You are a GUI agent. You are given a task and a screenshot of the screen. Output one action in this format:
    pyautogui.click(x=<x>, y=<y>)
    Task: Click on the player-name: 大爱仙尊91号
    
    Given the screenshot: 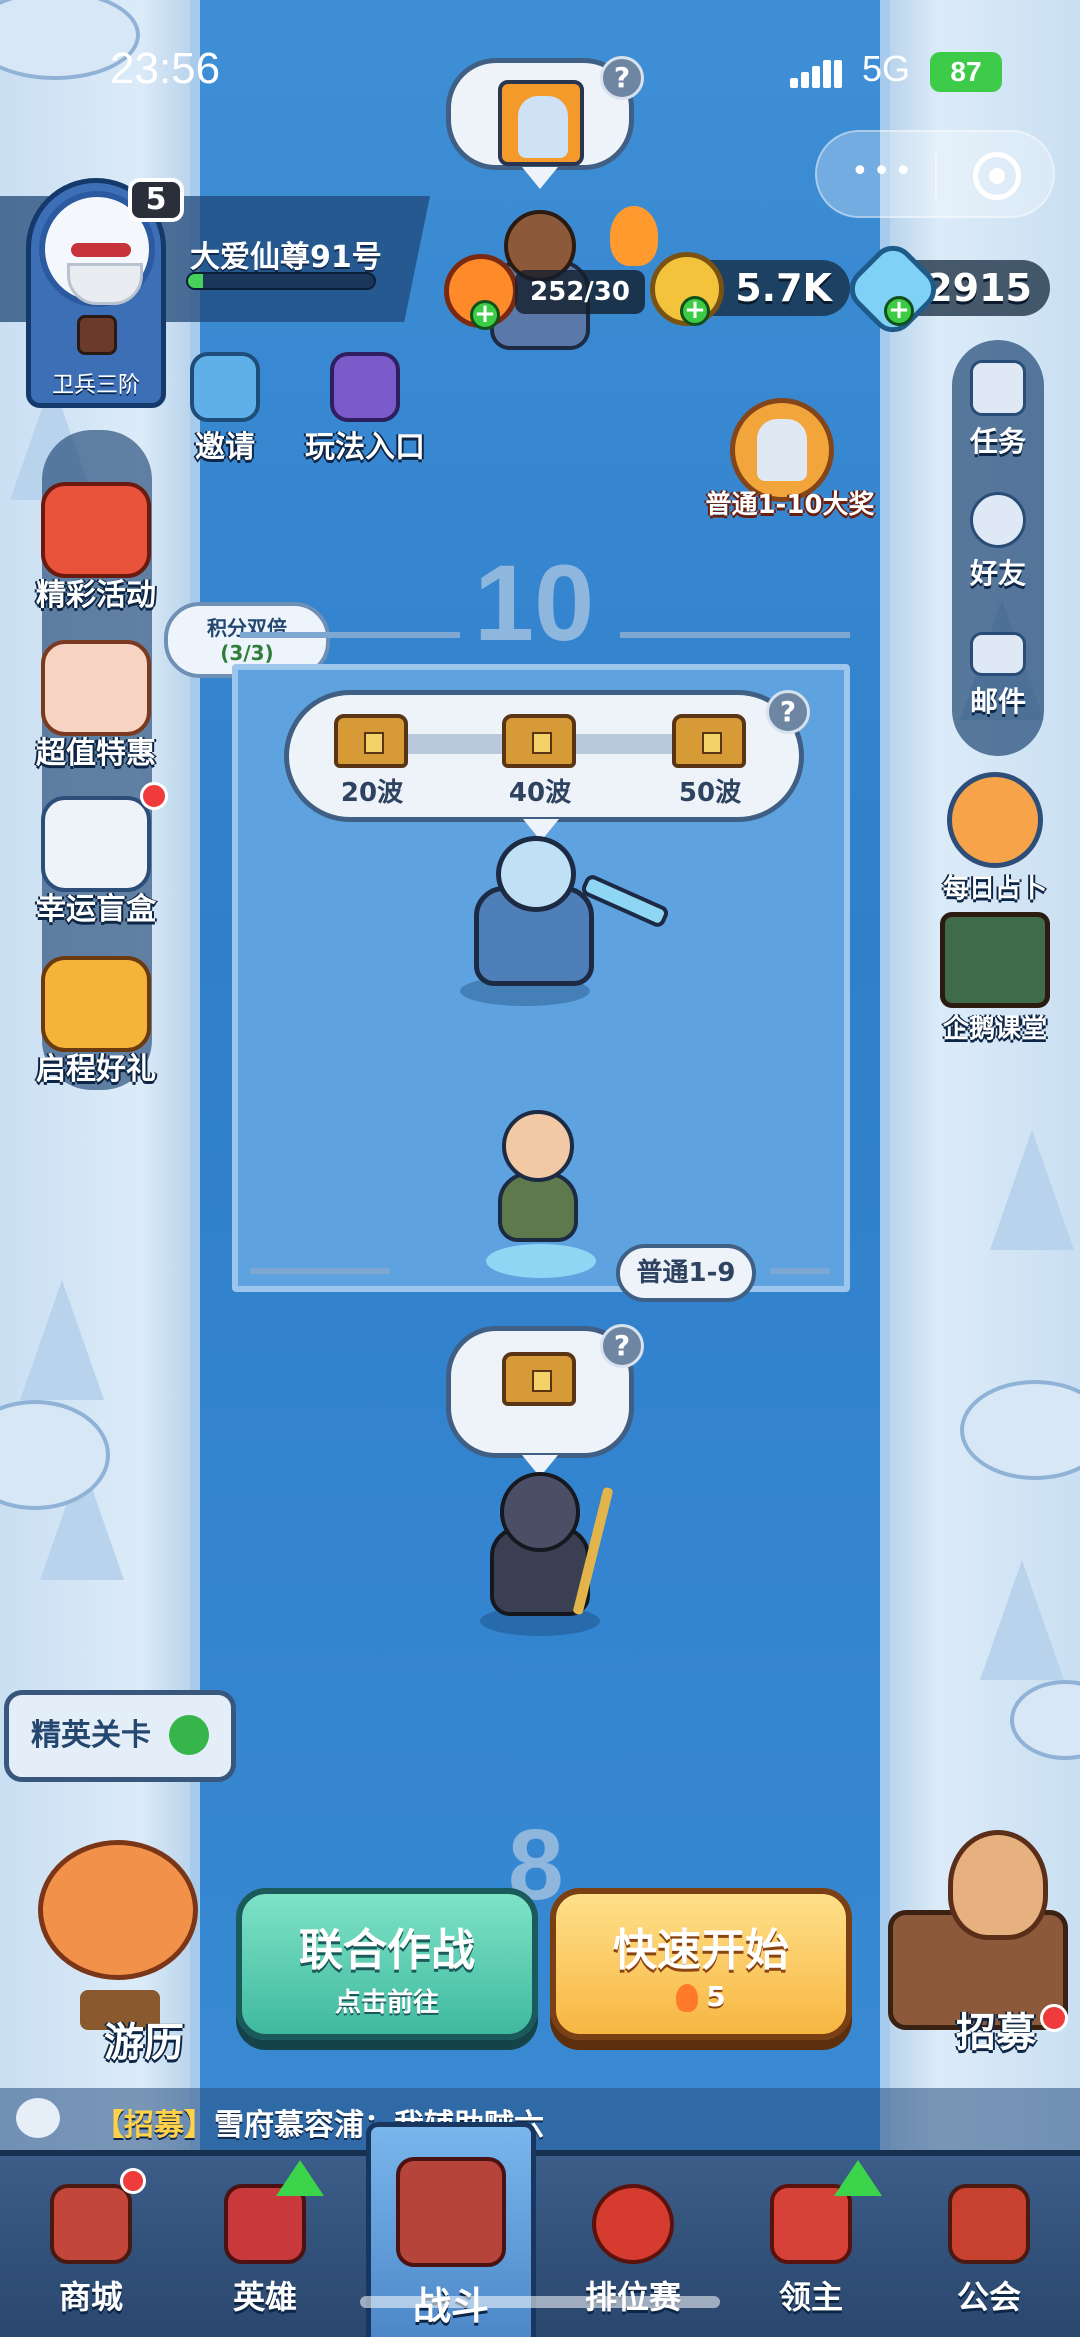 What is the action you would take?
    pyautogui.click(x=286, y=257)
    